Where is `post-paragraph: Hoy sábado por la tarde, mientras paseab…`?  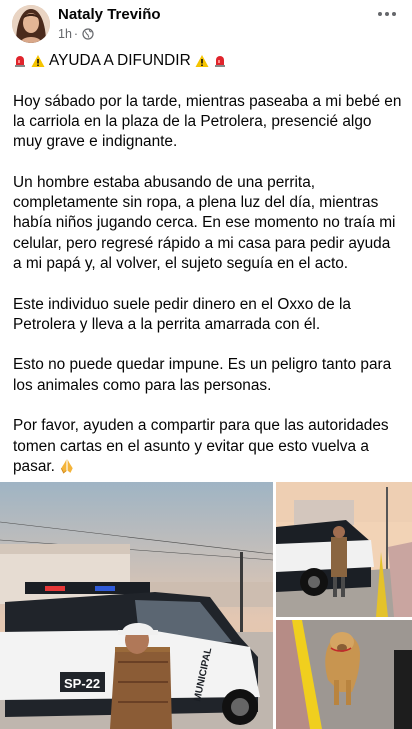
post-paragraph: Hoy sábado por la tarde, mientras paseab… is located at coordinates (207, 121).